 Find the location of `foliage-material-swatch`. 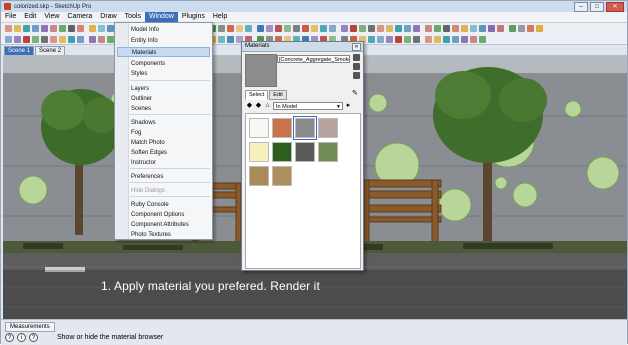

foliage-material-swatch is located at coordinates (328, 152).